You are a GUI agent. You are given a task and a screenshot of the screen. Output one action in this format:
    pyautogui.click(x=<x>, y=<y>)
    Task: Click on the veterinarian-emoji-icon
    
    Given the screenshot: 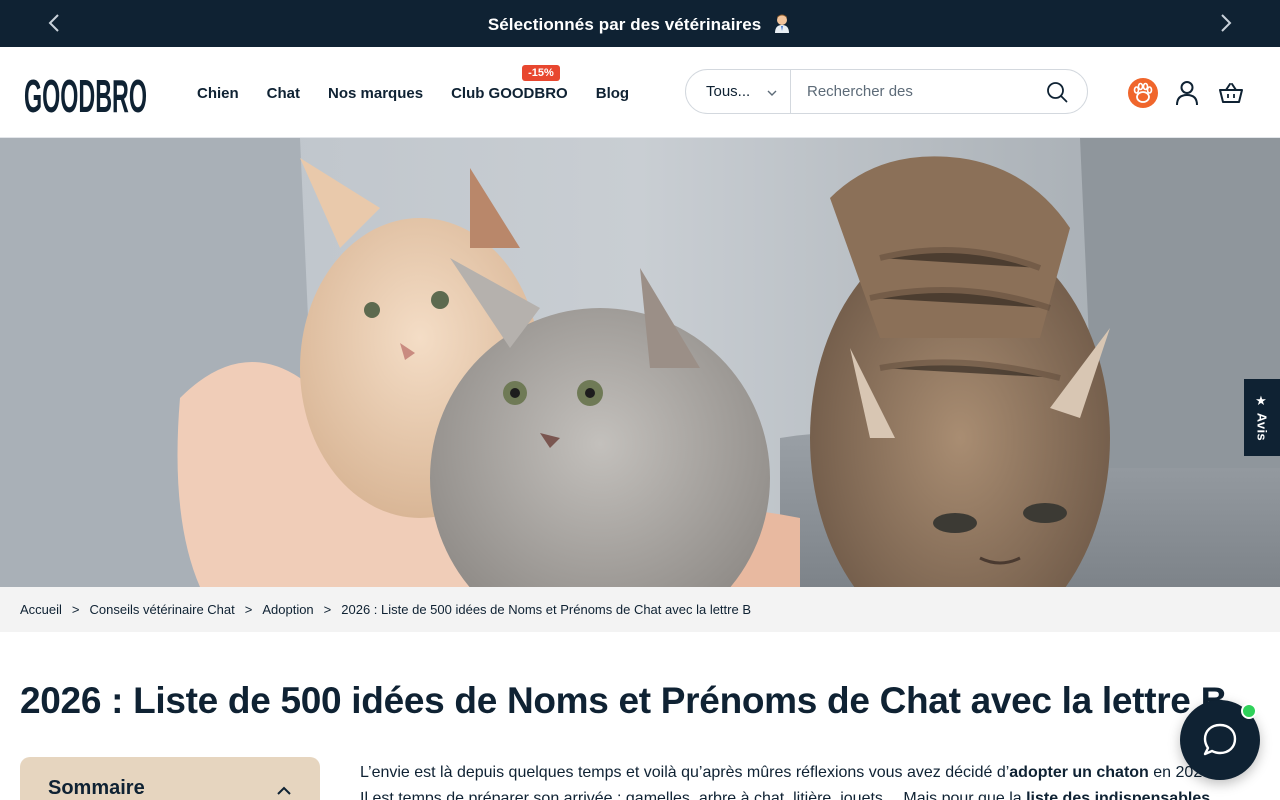 What is the action you would take?
    pyautogui.click(x=782, y=23)
    